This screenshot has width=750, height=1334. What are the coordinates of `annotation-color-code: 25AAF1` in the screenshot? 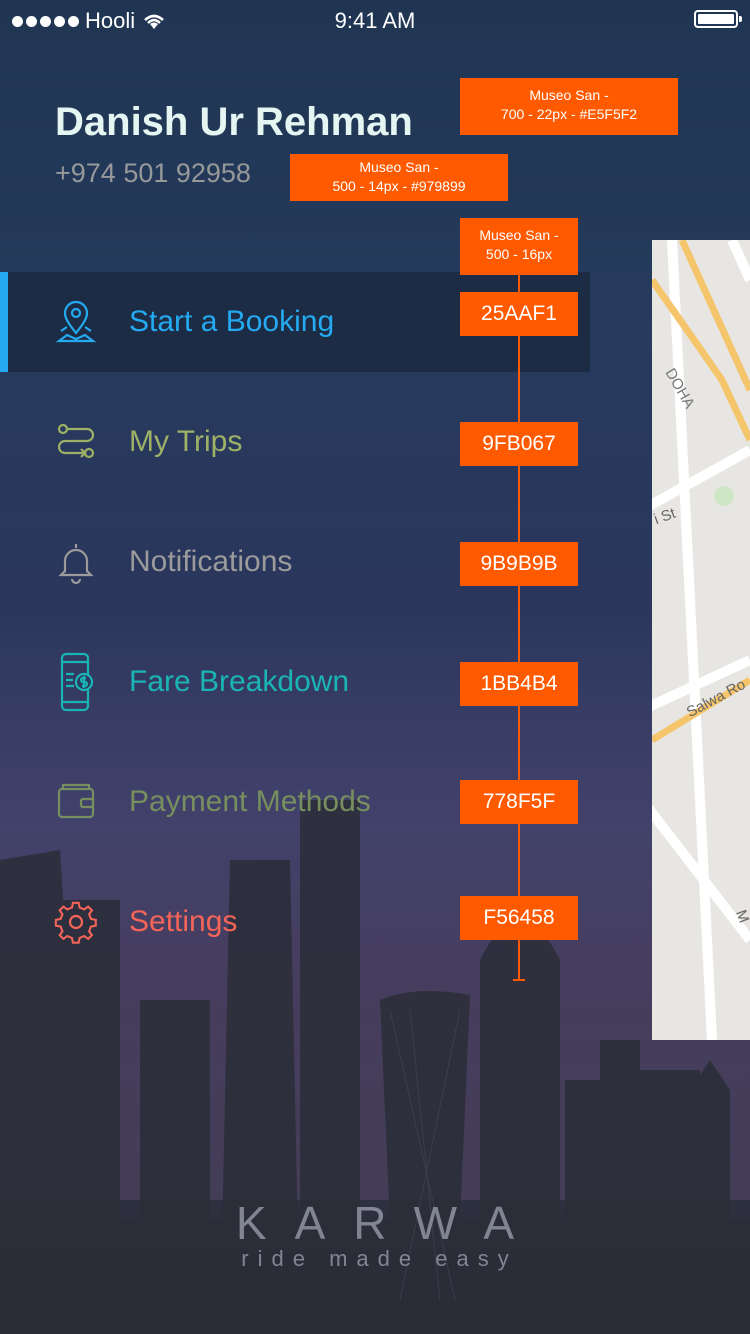 It's located at (519, 314).